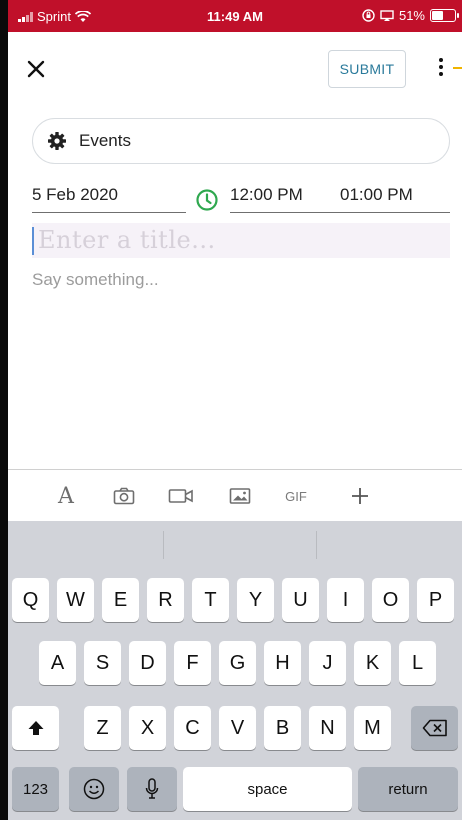 The image size is (462, 820). I want to click on formatting-toolbar: A GIF, so click(235, 495).